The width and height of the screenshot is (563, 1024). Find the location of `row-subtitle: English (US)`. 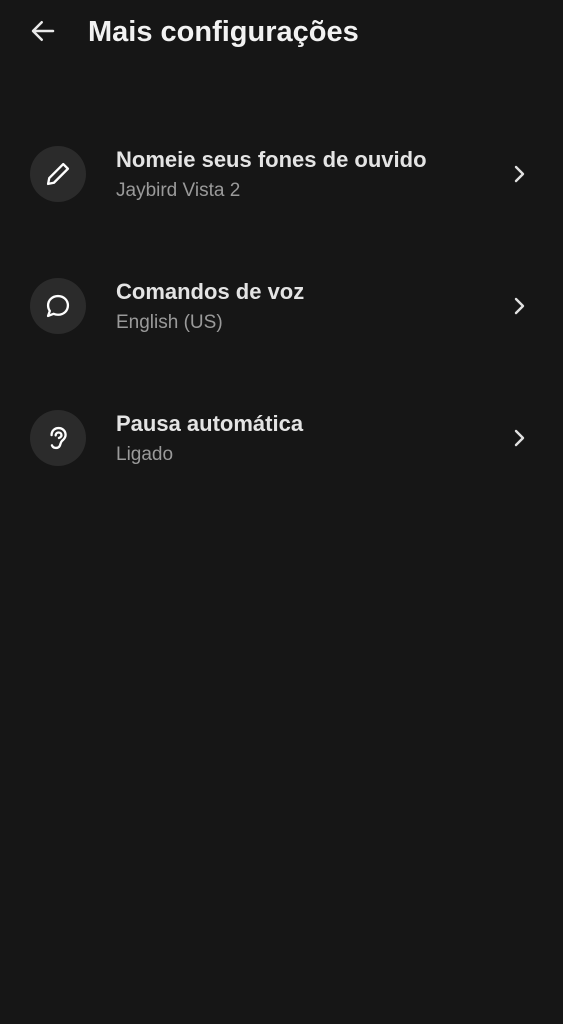

row-subtitle: English (US) is located at coordinates (169, 322).